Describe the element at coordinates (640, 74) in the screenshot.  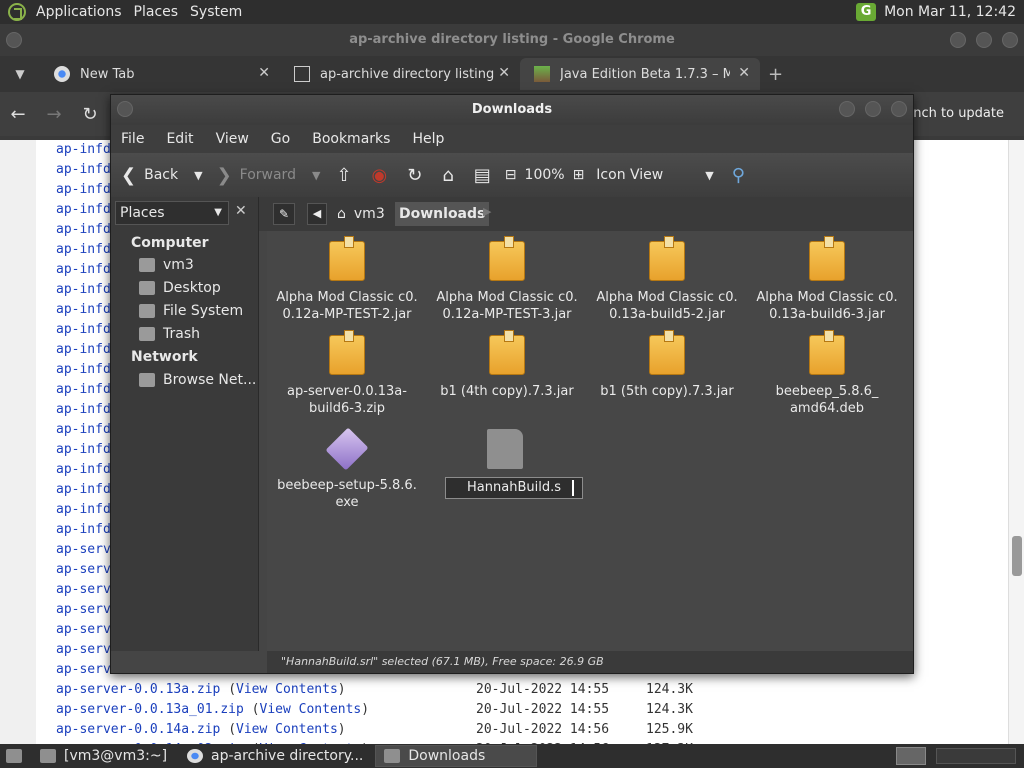
I see `tab-java-edition: Java Edition Beta 1.7.3 – Mine ✕` at that location.